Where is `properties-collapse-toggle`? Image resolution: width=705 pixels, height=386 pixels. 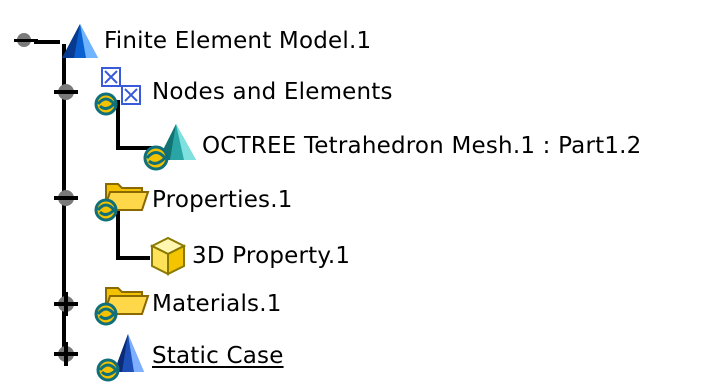 properties-collapse-toggle is located at coordinates (66, 200).